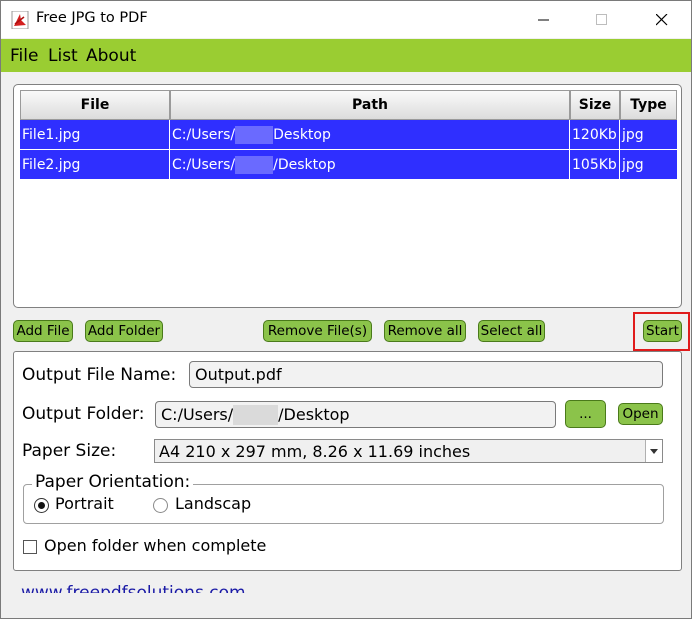 The width and height of the screenshot is (692, 619). What do you see at coordinates (95, 164) in the screenshot?
I see `file-name-cell: File2.jpg` at bounding box center [95, 164].